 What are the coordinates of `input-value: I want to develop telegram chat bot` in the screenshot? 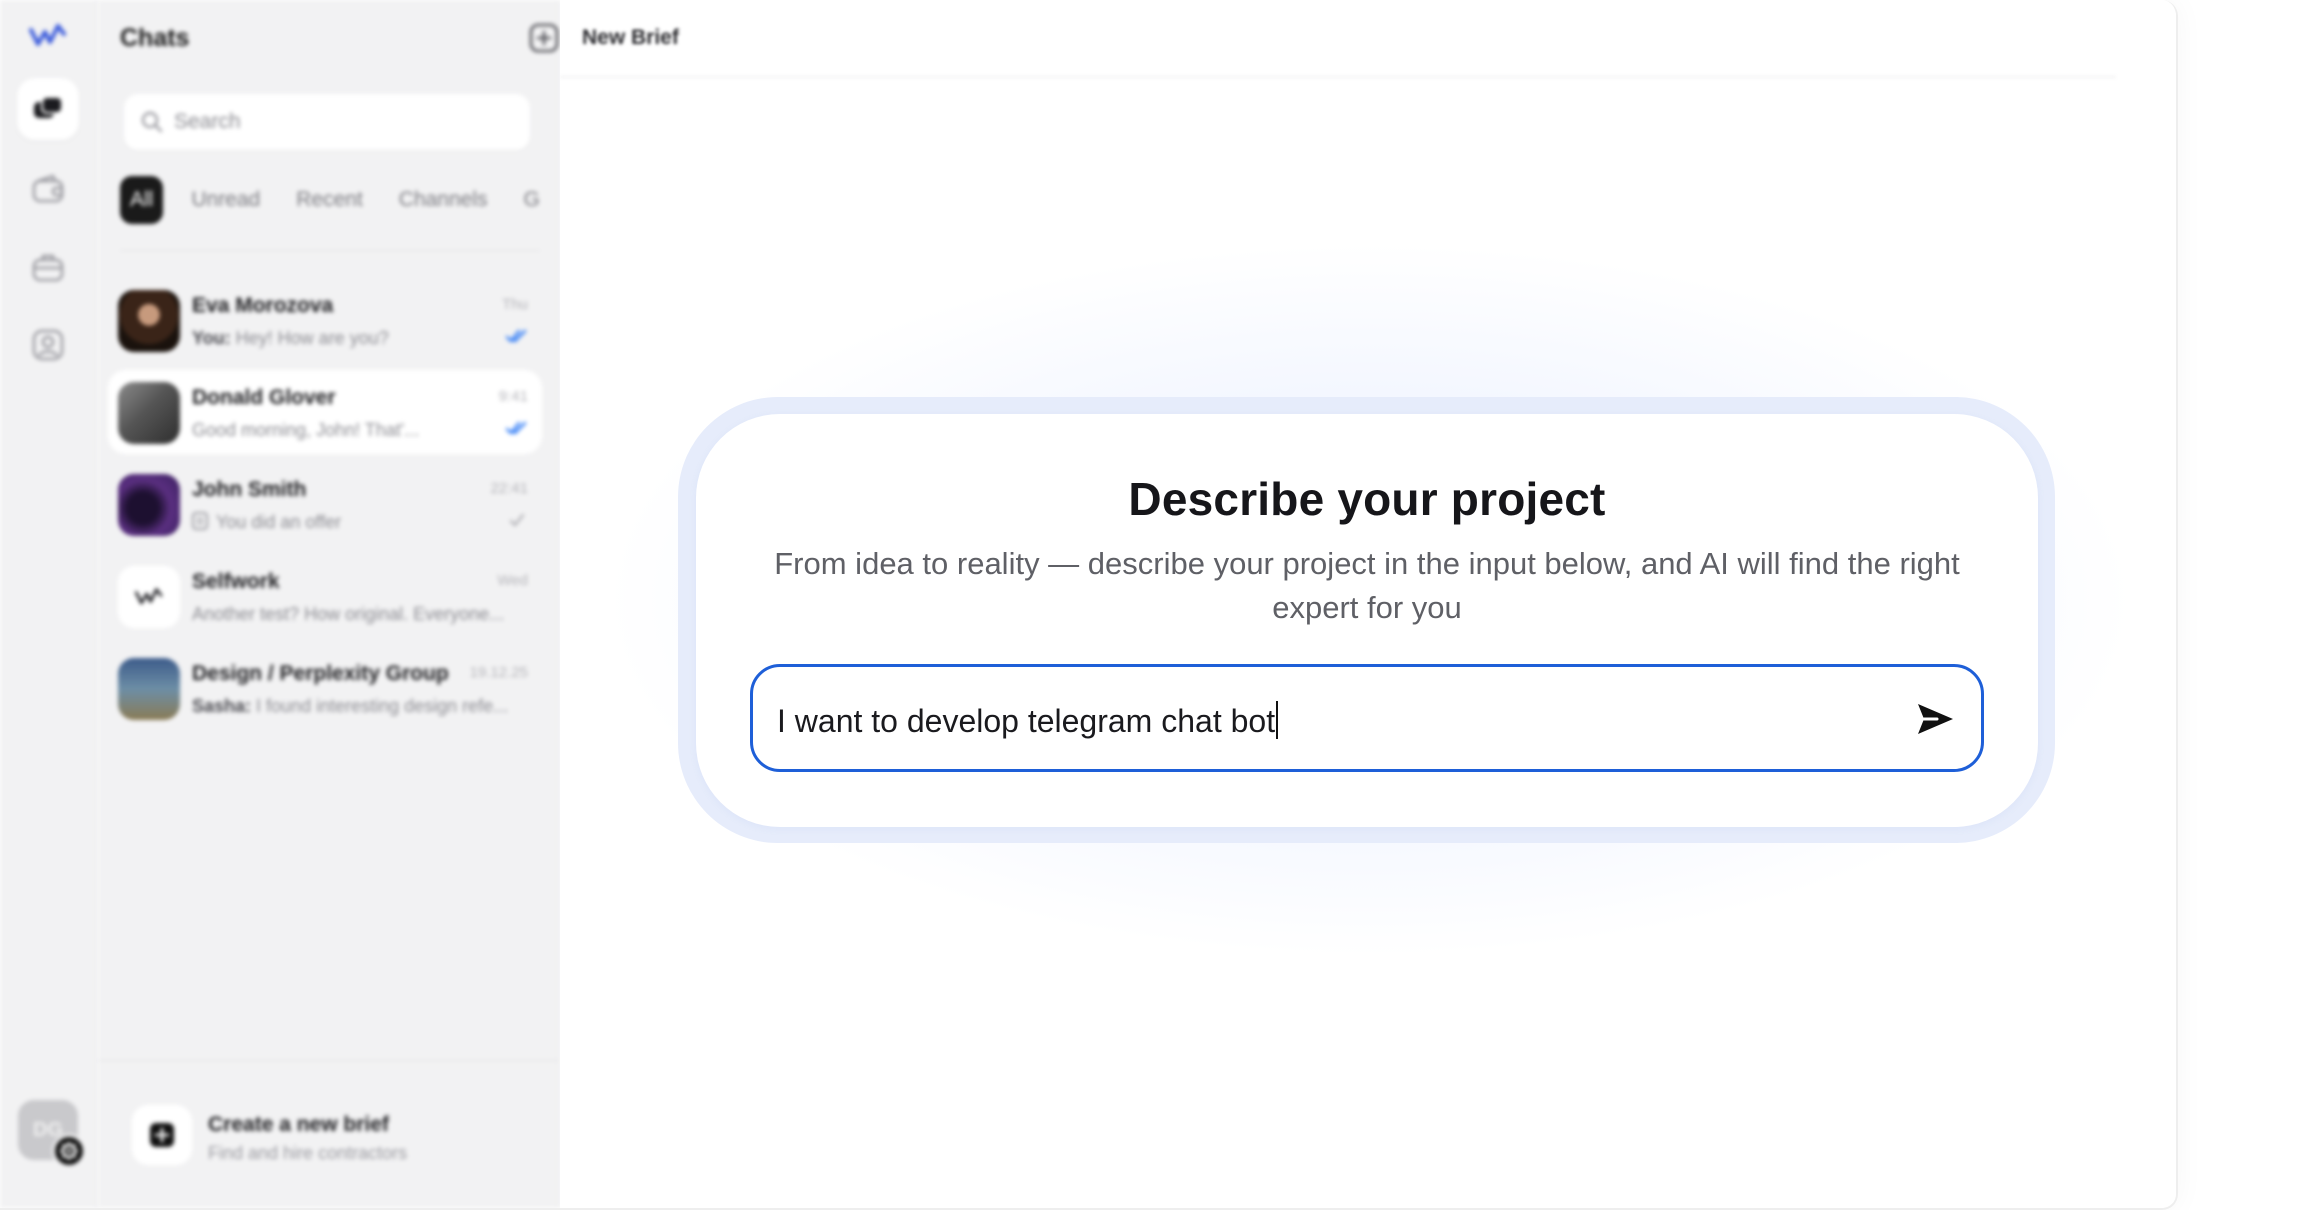 It's located at (1028, 720).